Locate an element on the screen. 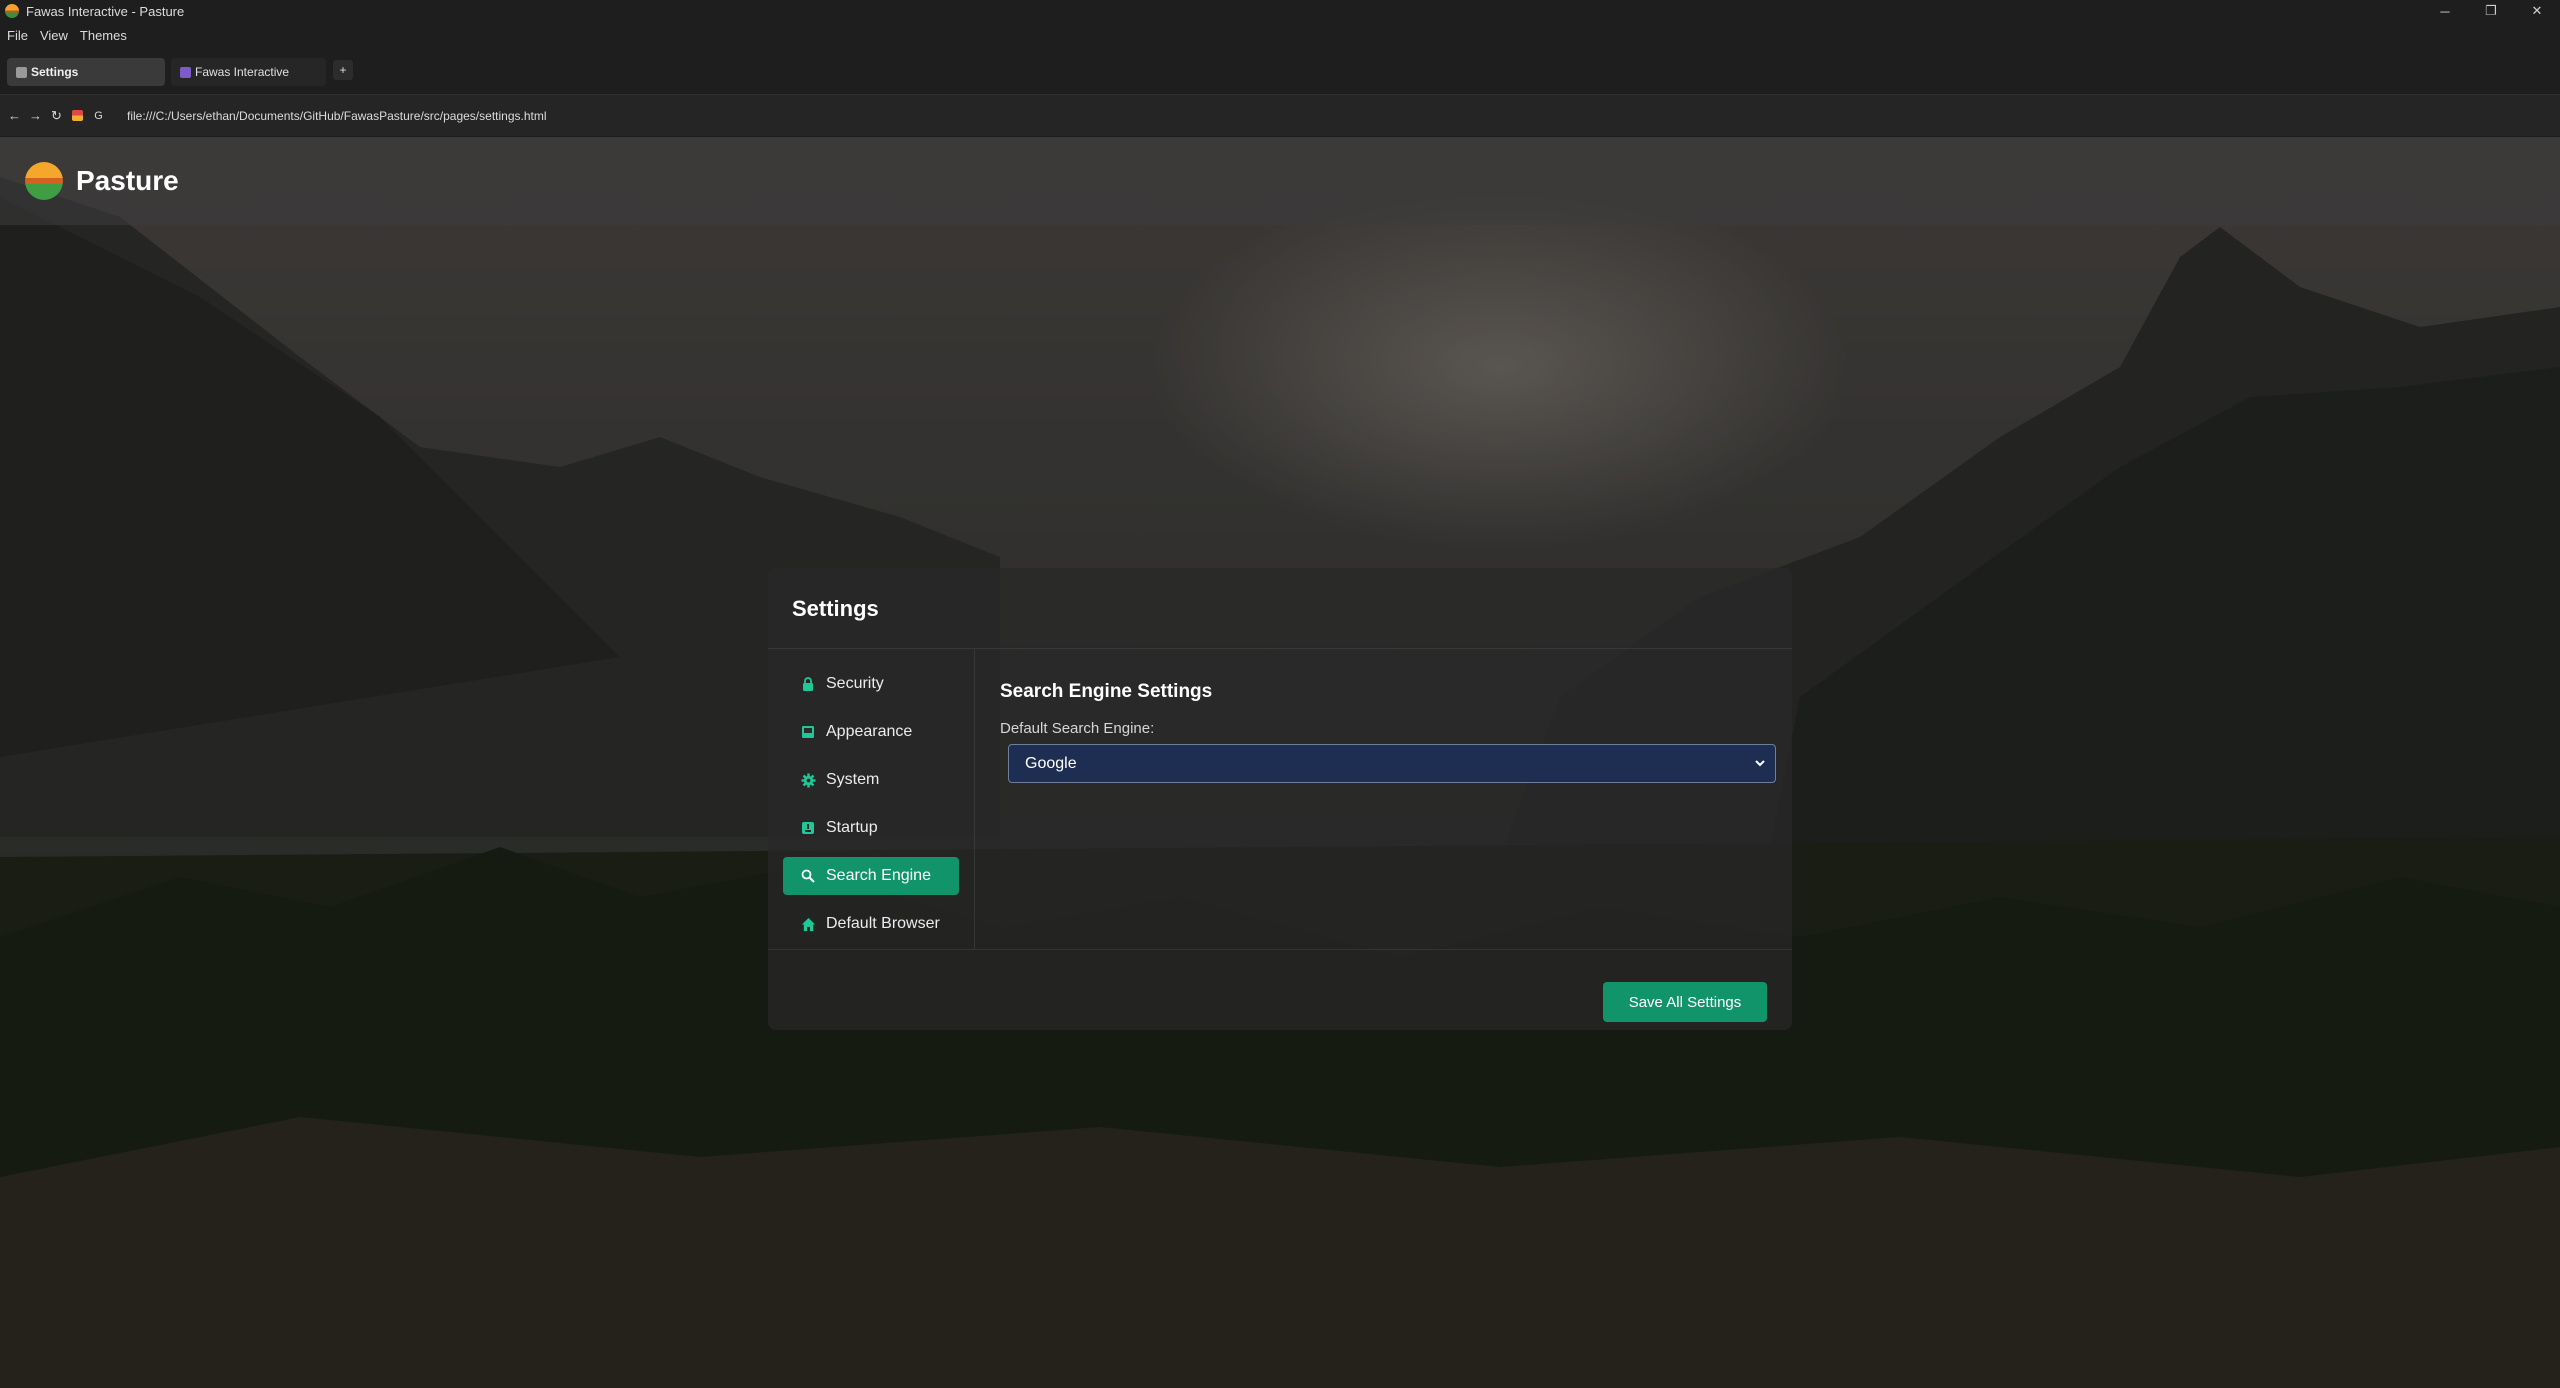 The height and width of the screenshot is (1388, 2560). menu-view: View is located at coordinates (54, 35).